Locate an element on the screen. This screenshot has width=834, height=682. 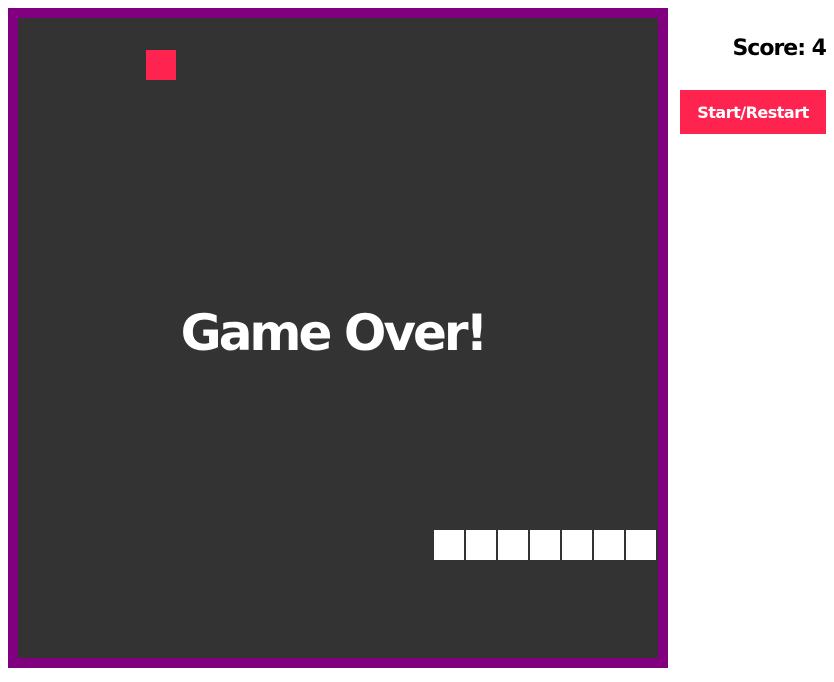
game-over-message: Game Over! is located at coordinates (334, 333).